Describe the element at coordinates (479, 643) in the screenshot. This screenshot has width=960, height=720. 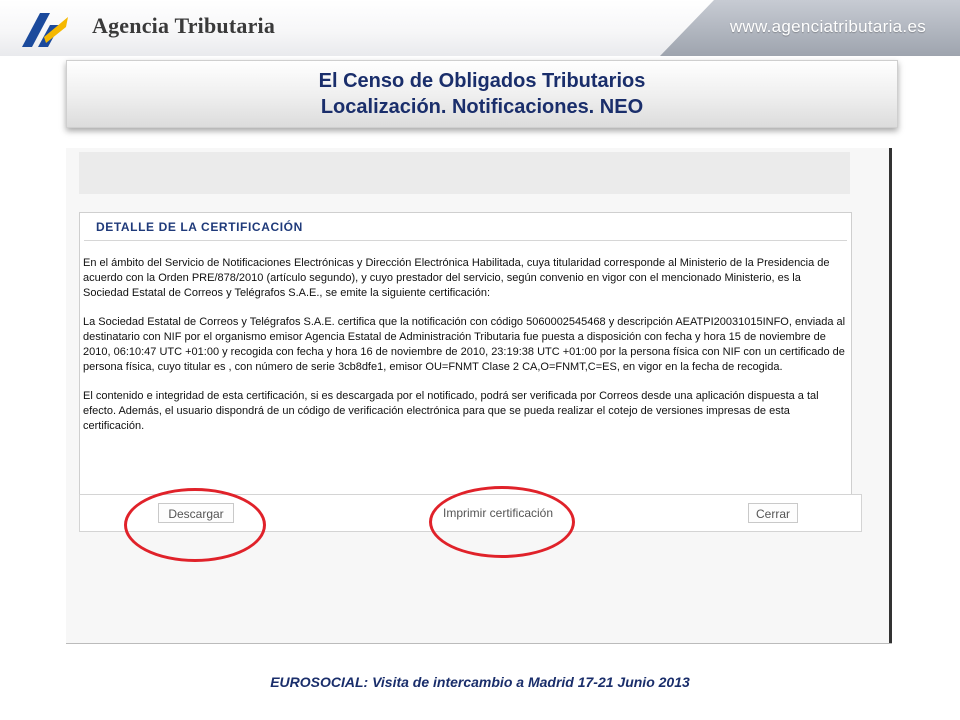
I see `screenshot-border-bottom` at that location.